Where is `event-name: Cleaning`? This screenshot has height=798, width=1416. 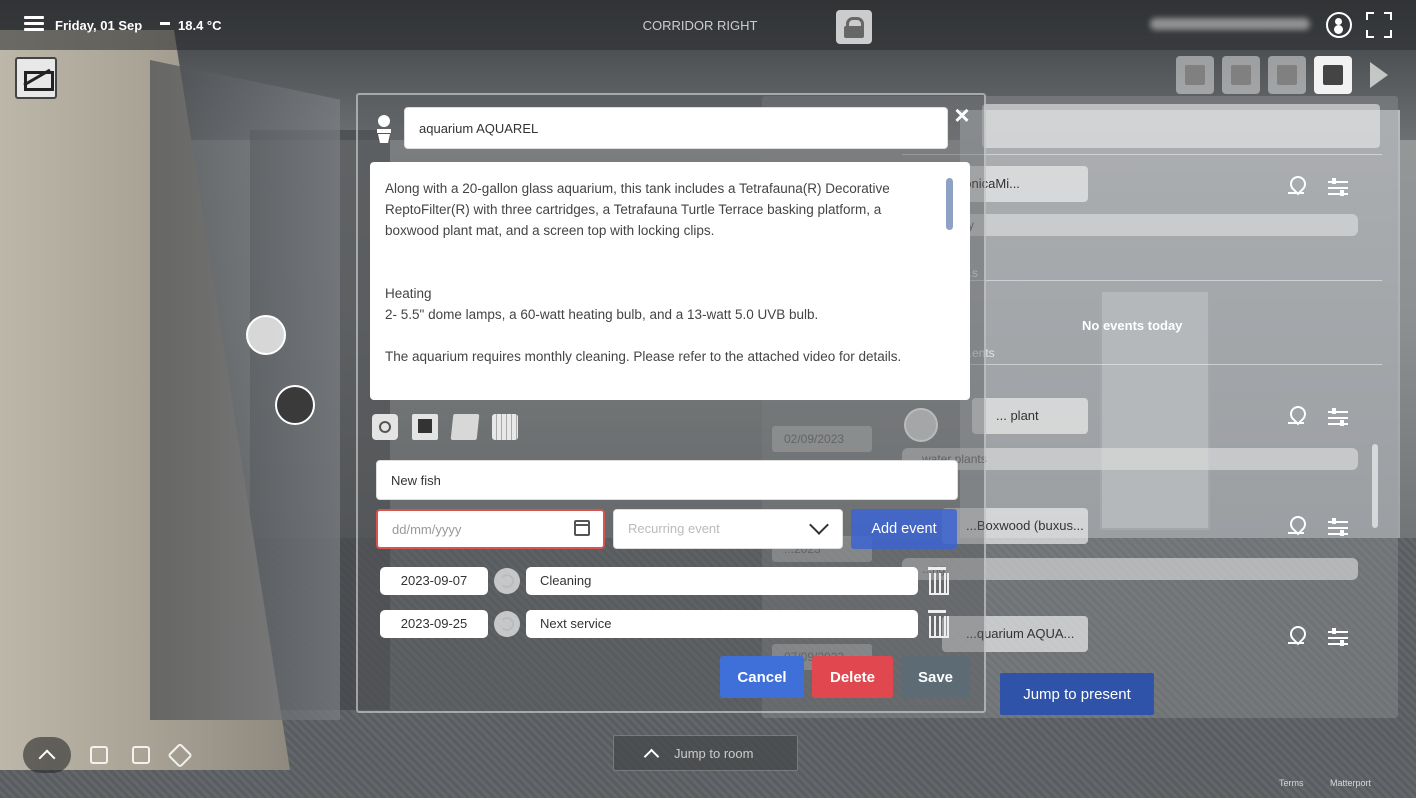
event-name: Cleaning is located at coordinates (722, 581).